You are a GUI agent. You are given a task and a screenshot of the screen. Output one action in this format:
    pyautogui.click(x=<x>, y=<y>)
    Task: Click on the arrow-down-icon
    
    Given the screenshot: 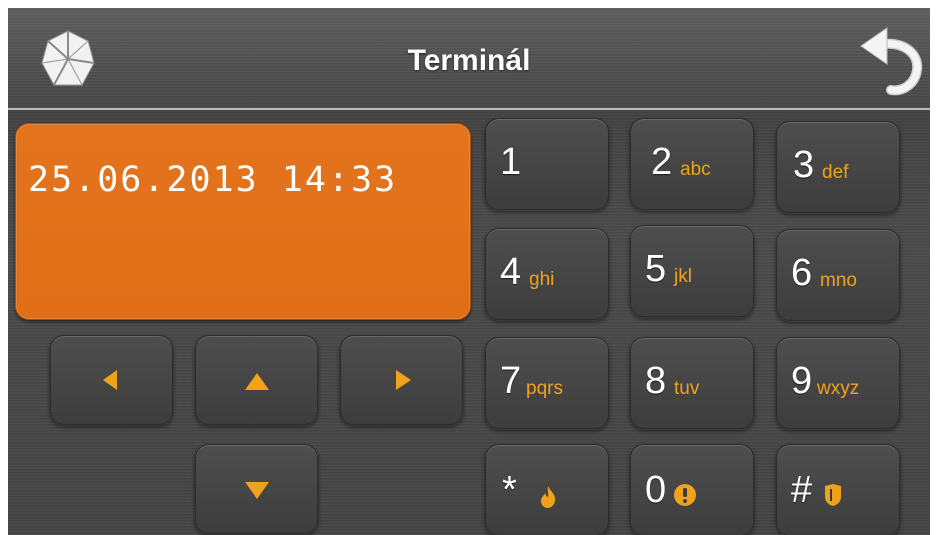 What is the action you would take?
    pyautogui.click(x=257, y=490)
    